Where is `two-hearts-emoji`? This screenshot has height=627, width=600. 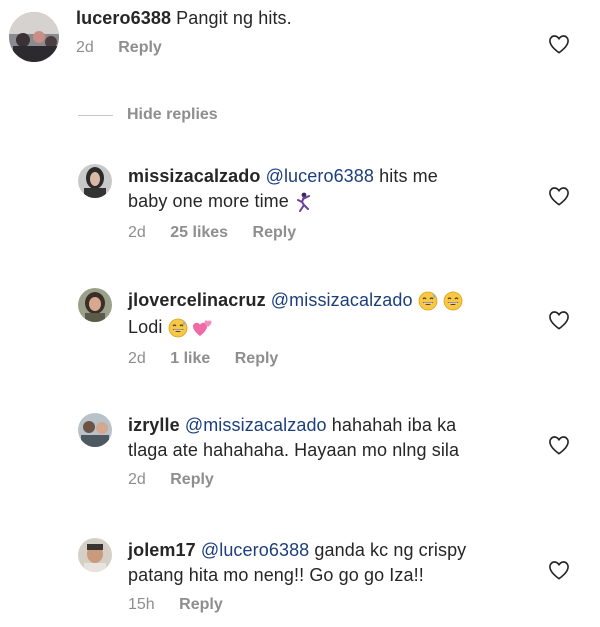
two-hearts-emoji is located at coordinates (203, 329).